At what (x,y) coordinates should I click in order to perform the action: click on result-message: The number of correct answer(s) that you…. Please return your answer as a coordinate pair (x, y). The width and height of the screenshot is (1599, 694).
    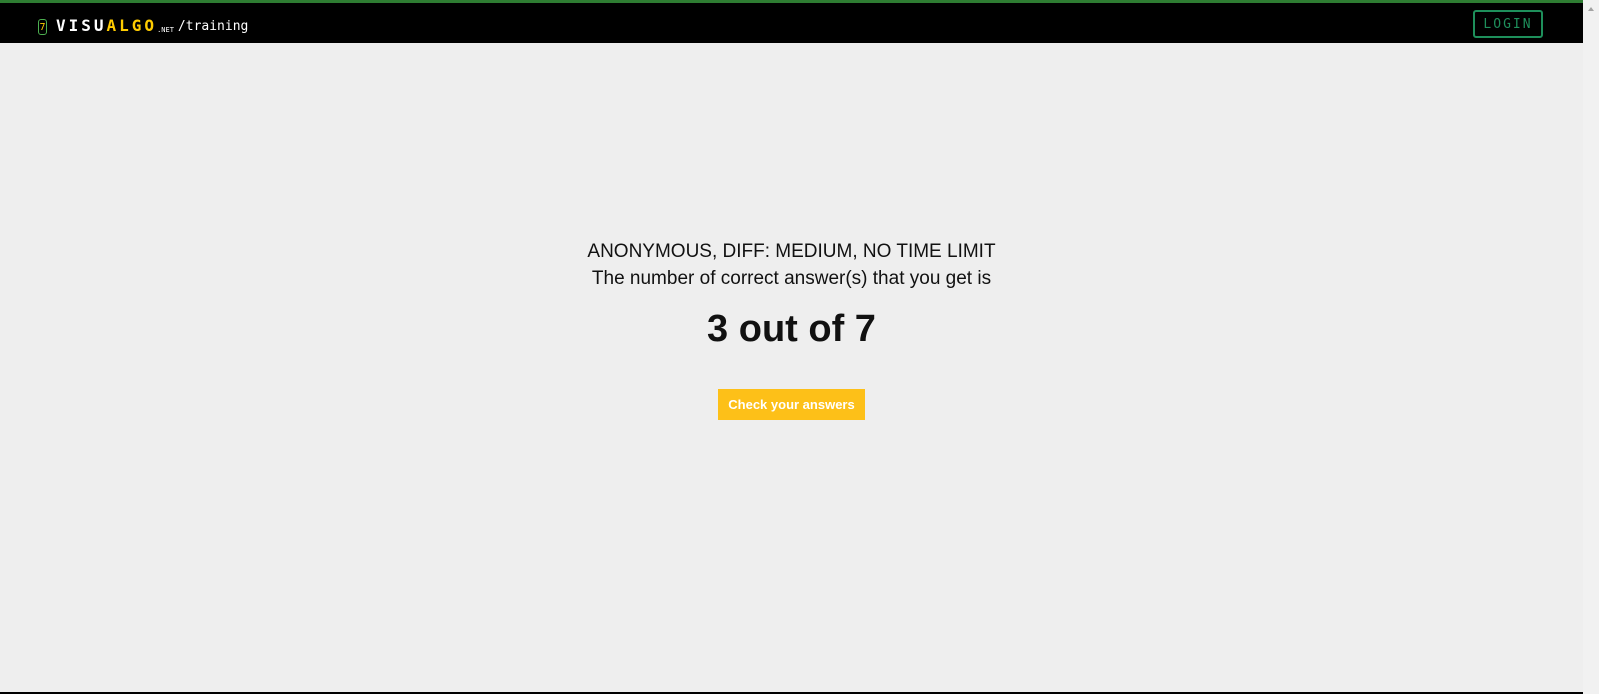
    Looking at the image, I should click on (791, 278).